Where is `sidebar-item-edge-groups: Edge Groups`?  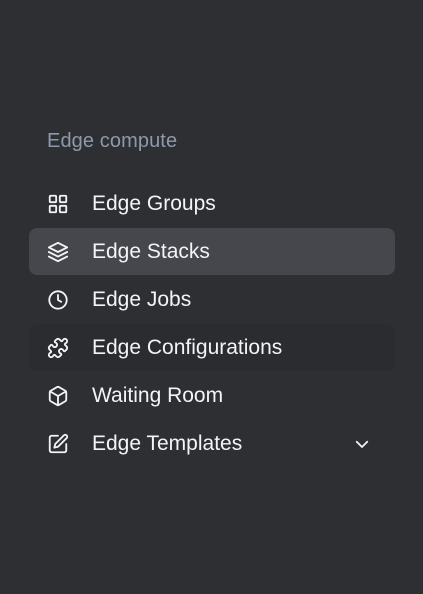
sidebar-item-edge-groups: Edge Groups is located at coordinates (212, 203).